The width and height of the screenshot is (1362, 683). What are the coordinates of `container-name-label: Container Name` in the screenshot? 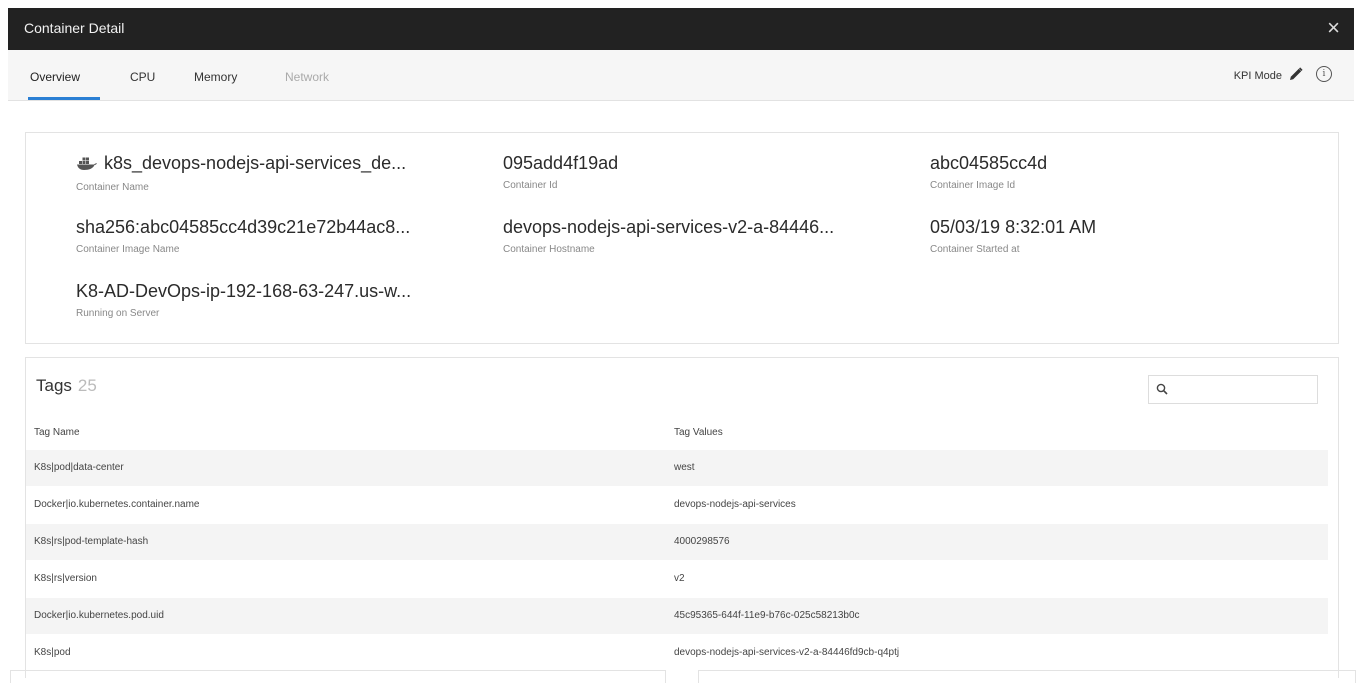 It's located at (112, 187).